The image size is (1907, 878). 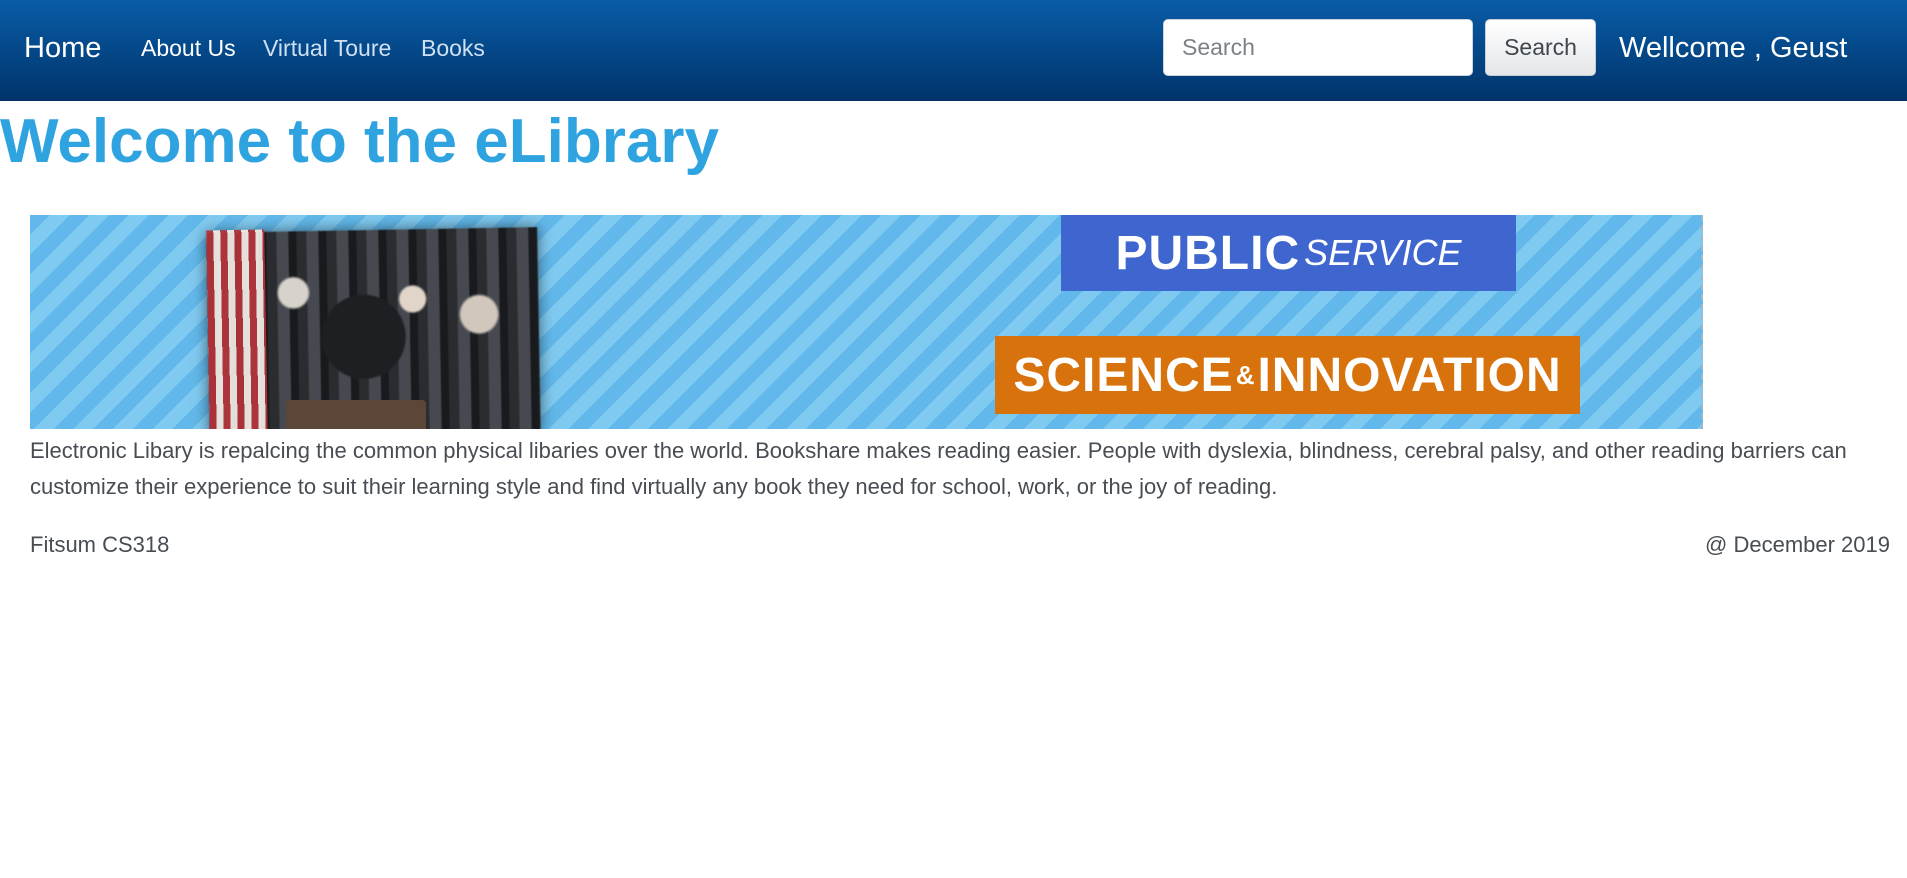 I want to click on science-innovation-tag: SCIENCE & INNOVATION, so click(x=1287, y=375).